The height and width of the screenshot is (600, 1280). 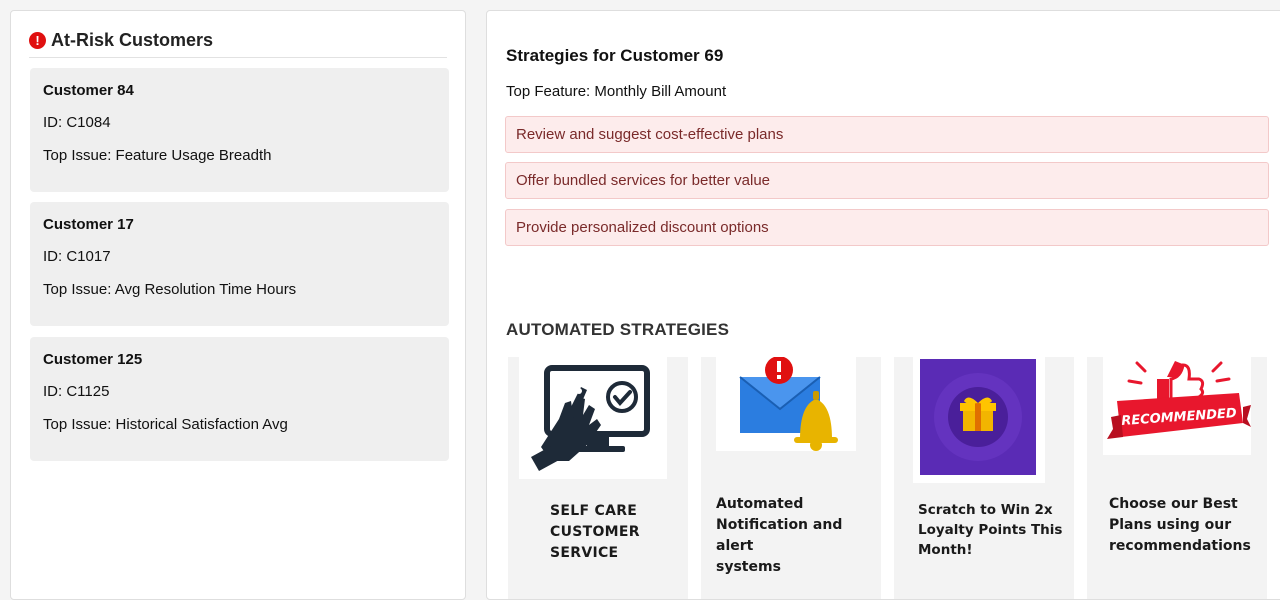 I want to click on strategy-item: Review and suggest cost-effective plans, so click(x=887, y=134).